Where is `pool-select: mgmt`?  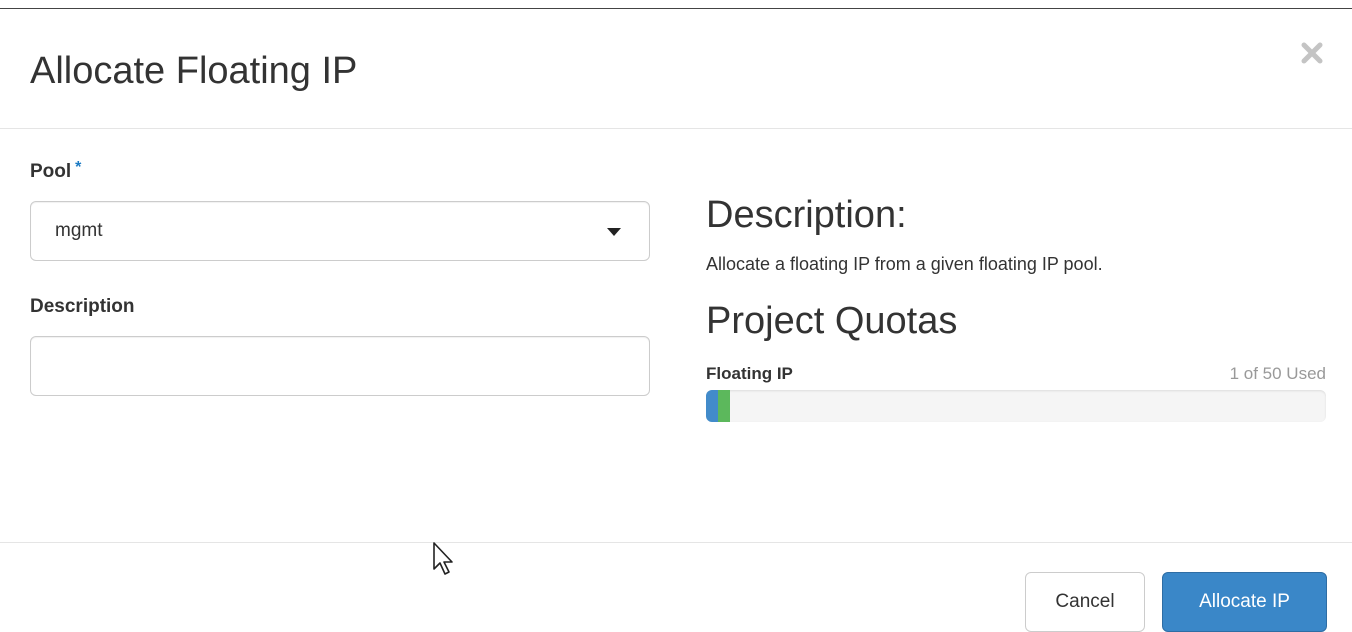 pool-select: mgmt is located at coordinates (340, 231).